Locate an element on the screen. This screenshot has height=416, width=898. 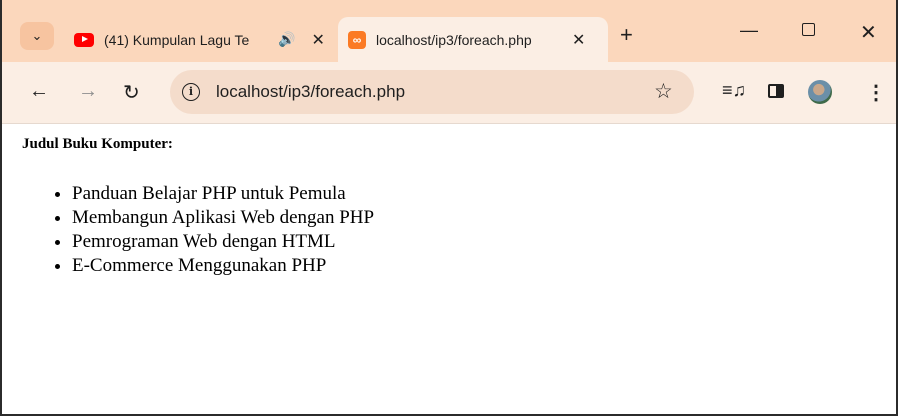
browser-toolbar: ← → ↻ i localhost/ip3/foreach.php ☆ ≡♫ ⋮ is located at coordinates (449, 93).